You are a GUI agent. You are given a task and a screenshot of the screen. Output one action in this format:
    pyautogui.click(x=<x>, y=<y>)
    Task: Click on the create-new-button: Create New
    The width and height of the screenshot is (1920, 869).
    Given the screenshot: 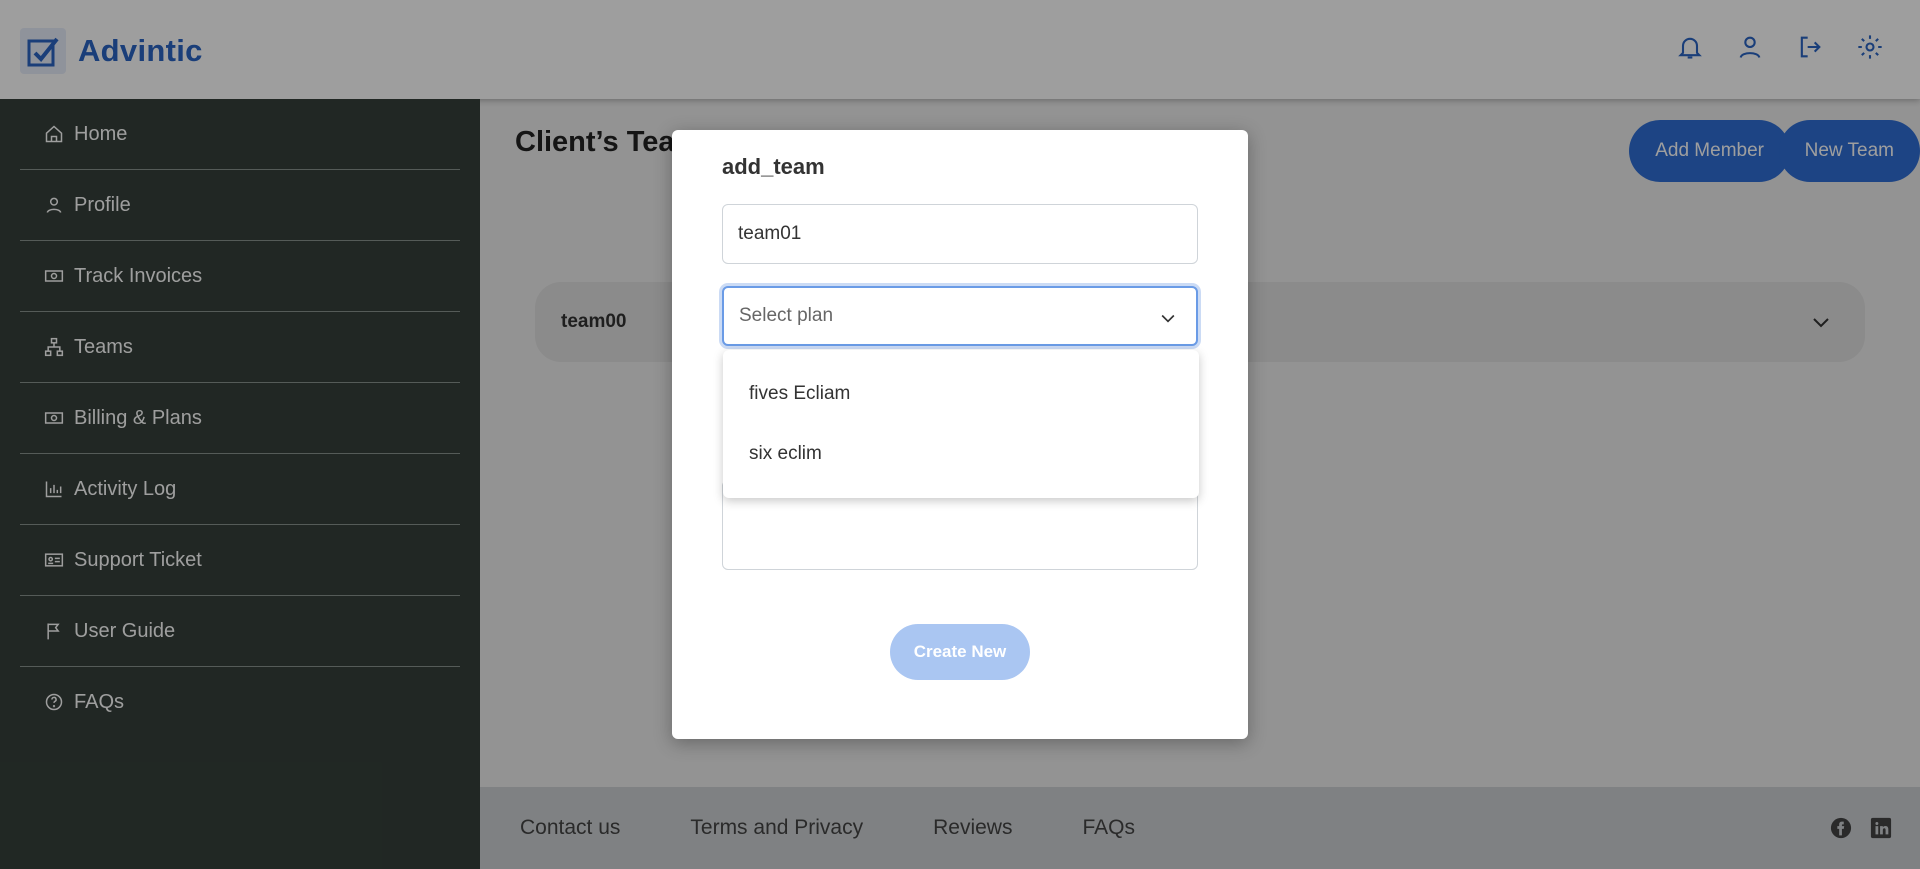 What is the action you would take?
    pyautogui.click(x=960, y=652)
    